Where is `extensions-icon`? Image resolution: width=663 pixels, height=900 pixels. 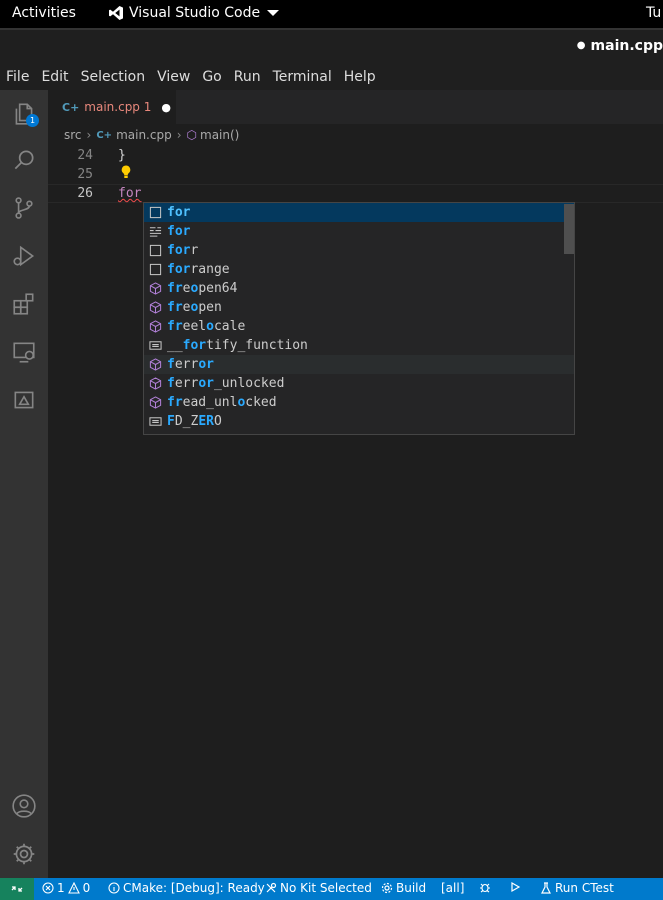 extensions-icon is located at coordinates (23, 304).